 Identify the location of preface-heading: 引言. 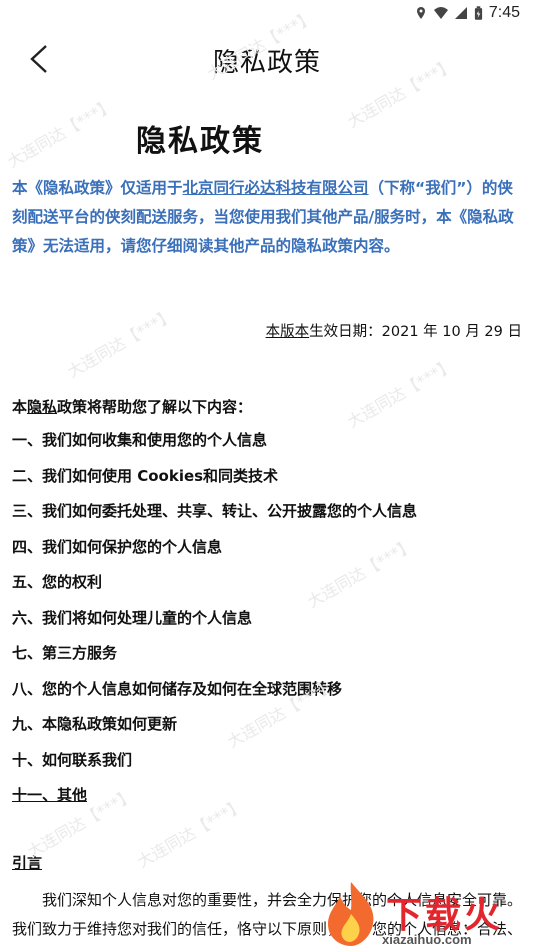
(27, 863).